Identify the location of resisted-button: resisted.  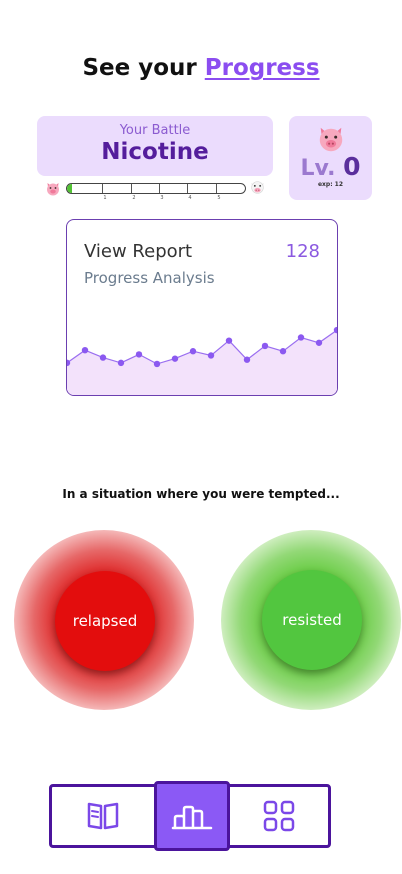
(312, 620).